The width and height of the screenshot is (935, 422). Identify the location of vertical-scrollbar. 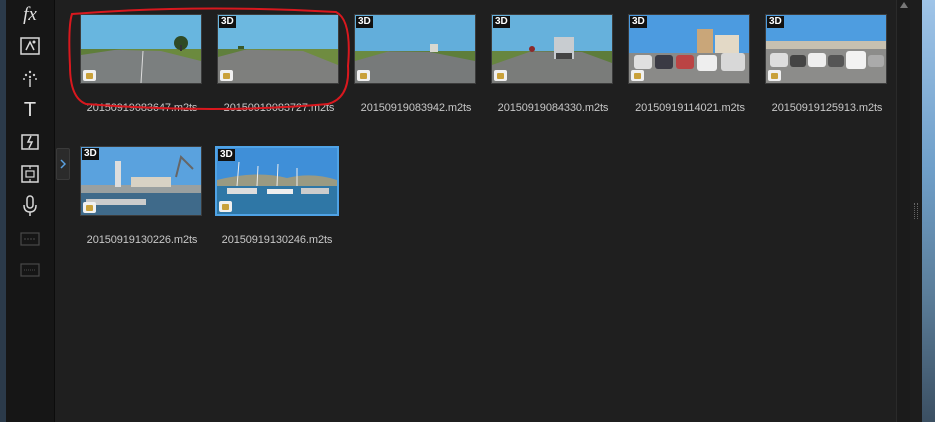
(903, 211).